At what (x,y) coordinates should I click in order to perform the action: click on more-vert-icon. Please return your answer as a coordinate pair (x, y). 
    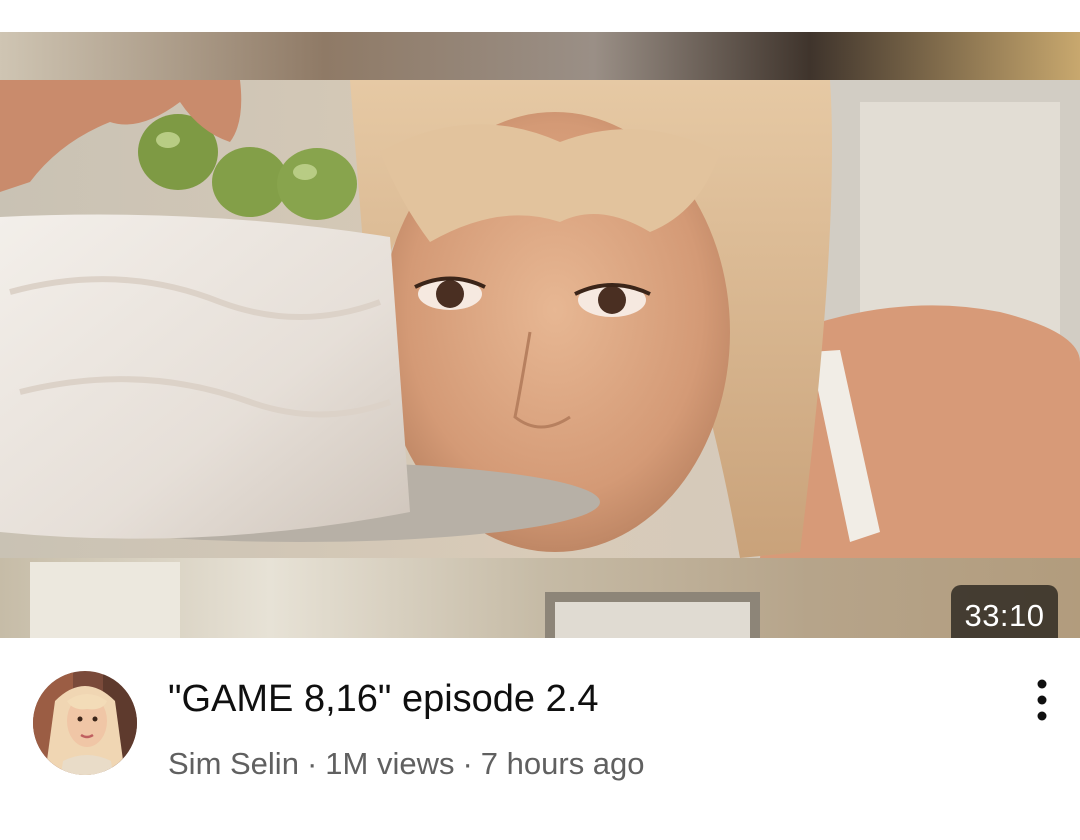
    Looking at the image, I should click on (1042, 700).